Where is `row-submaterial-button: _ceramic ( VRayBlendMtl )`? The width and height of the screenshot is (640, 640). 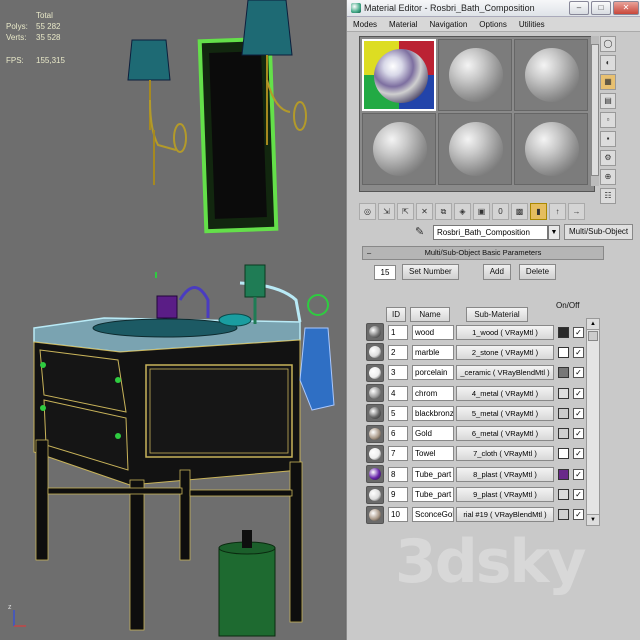
row-submaterial-button: _ceramic ( VRayBlendMtl ) is located at coordinates (505, 373).